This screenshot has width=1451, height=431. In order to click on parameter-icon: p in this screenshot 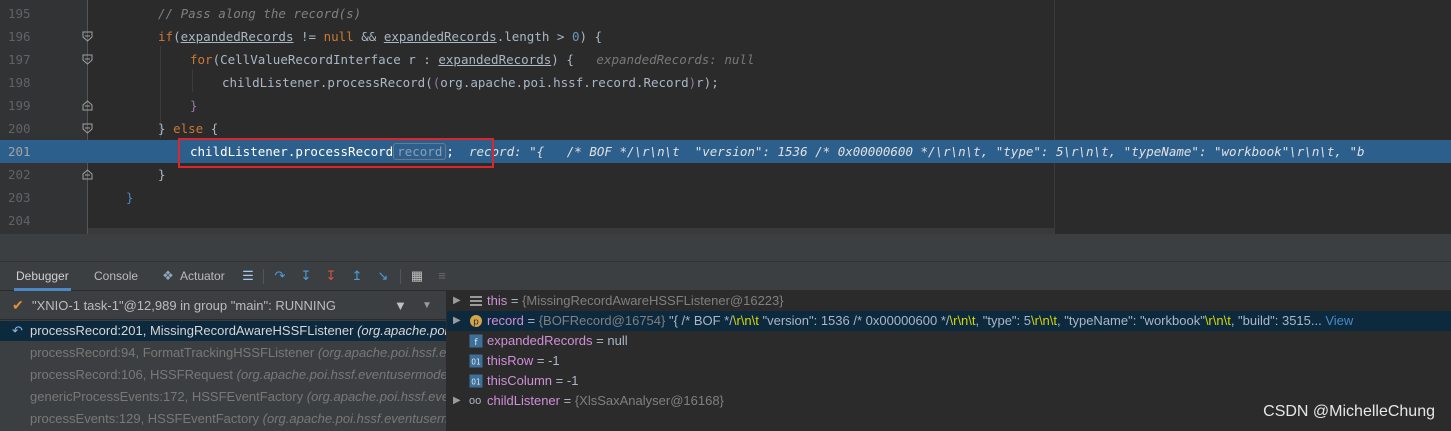, I will do `click(476, 321)`.